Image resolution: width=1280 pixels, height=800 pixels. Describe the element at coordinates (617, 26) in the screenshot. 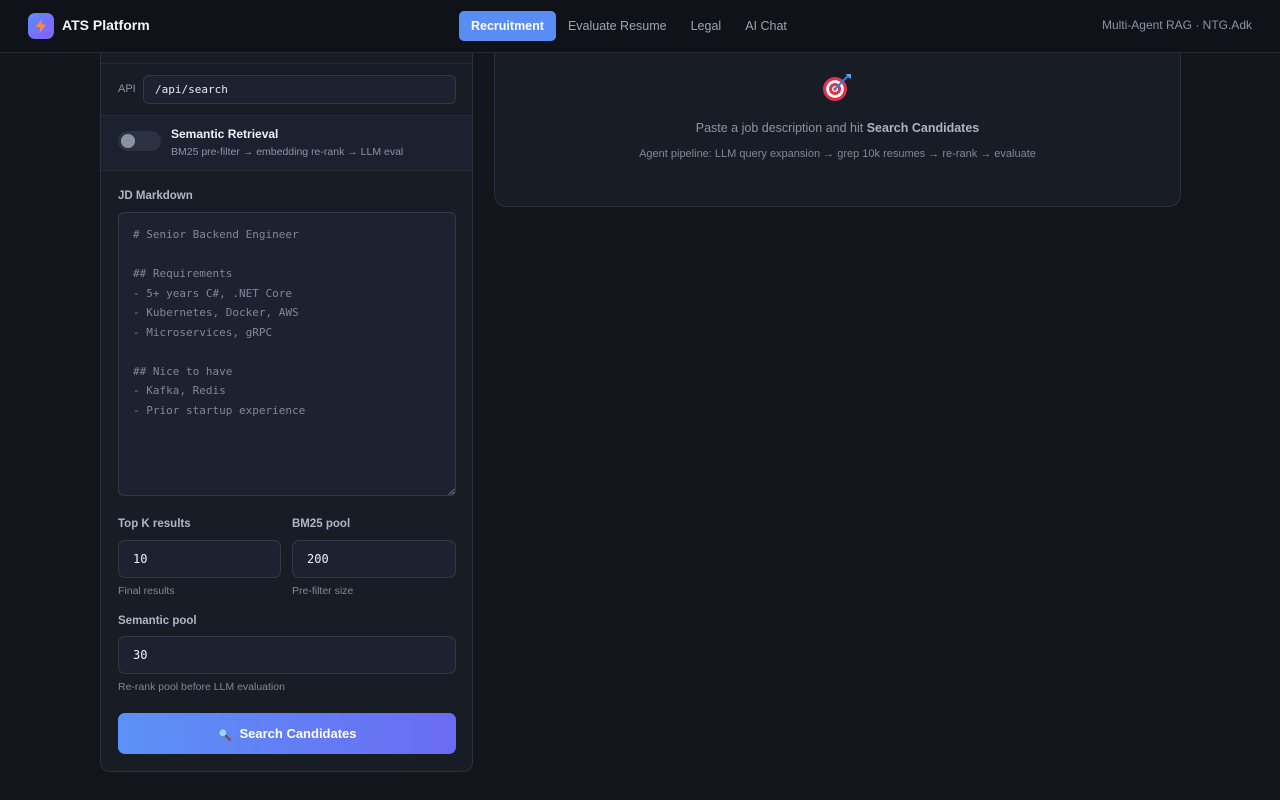

I see `tab-evaluate-resume: Evaluate Resume` at that location.